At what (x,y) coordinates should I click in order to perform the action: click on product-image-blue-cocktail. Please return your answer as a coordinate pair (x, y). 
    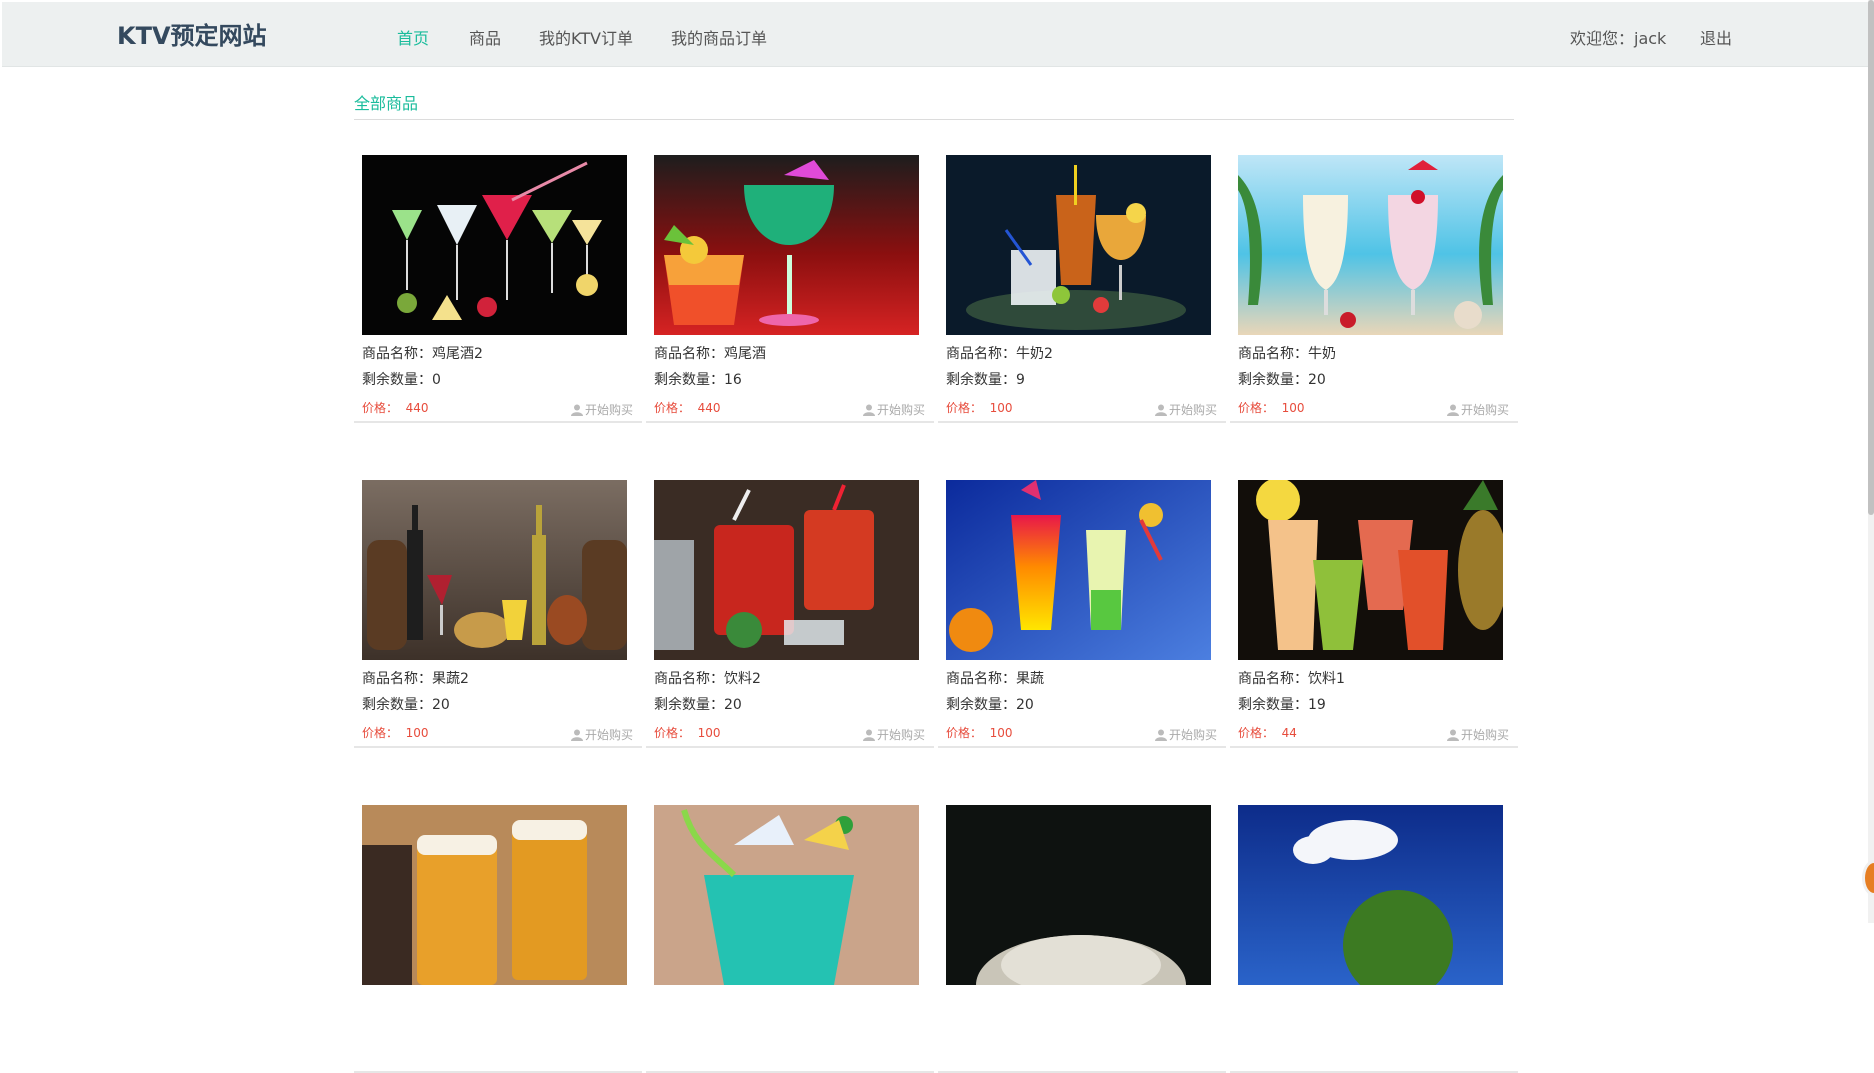
    Looking at the image, I should click on (786, 895).